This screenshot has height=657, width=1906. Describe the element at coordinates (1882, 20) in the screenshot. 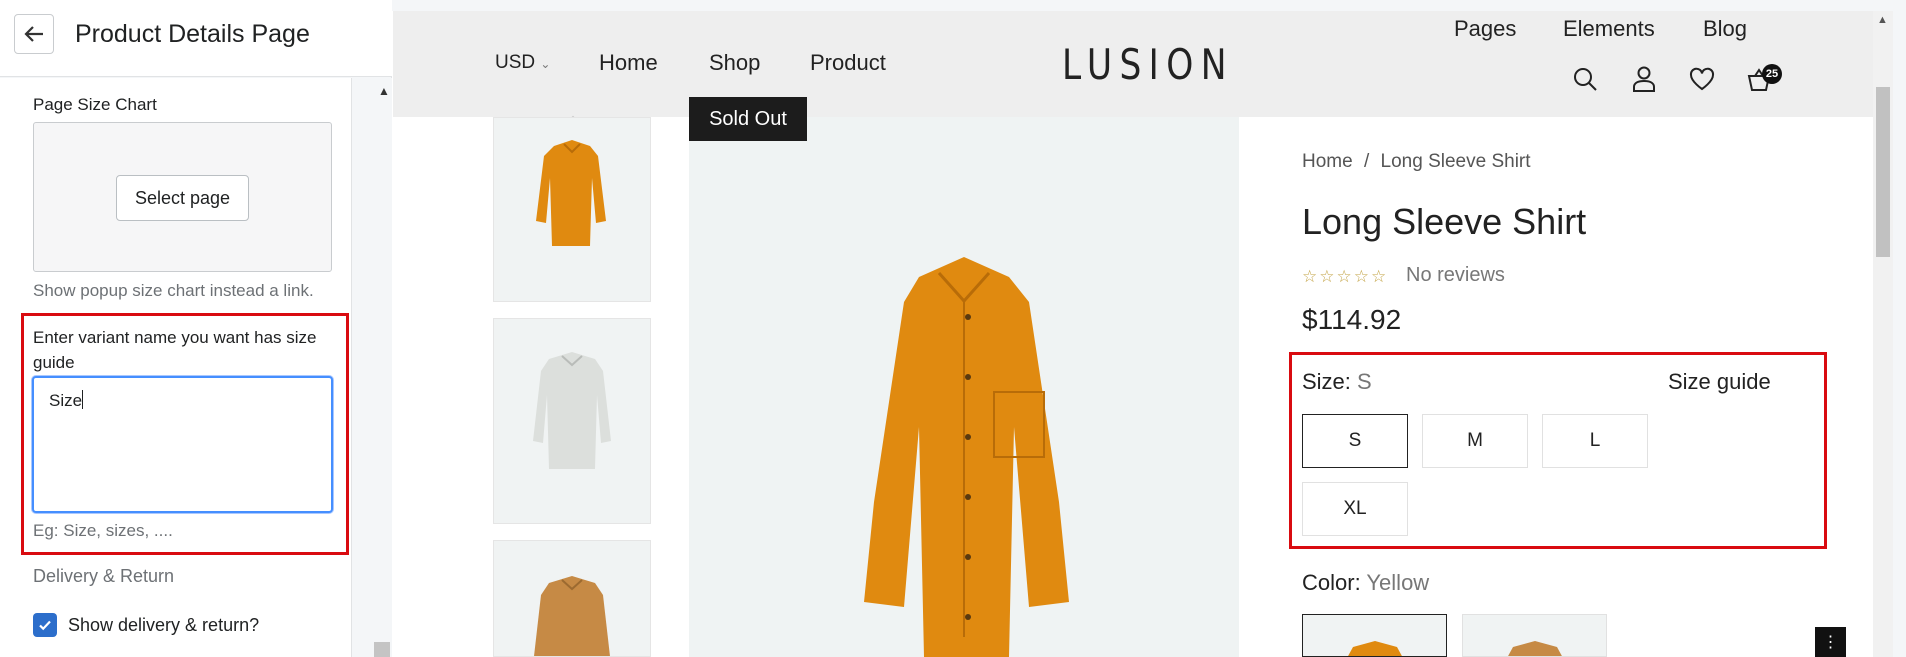

I see `preview-scroll-up-icon: ▲` at that location.